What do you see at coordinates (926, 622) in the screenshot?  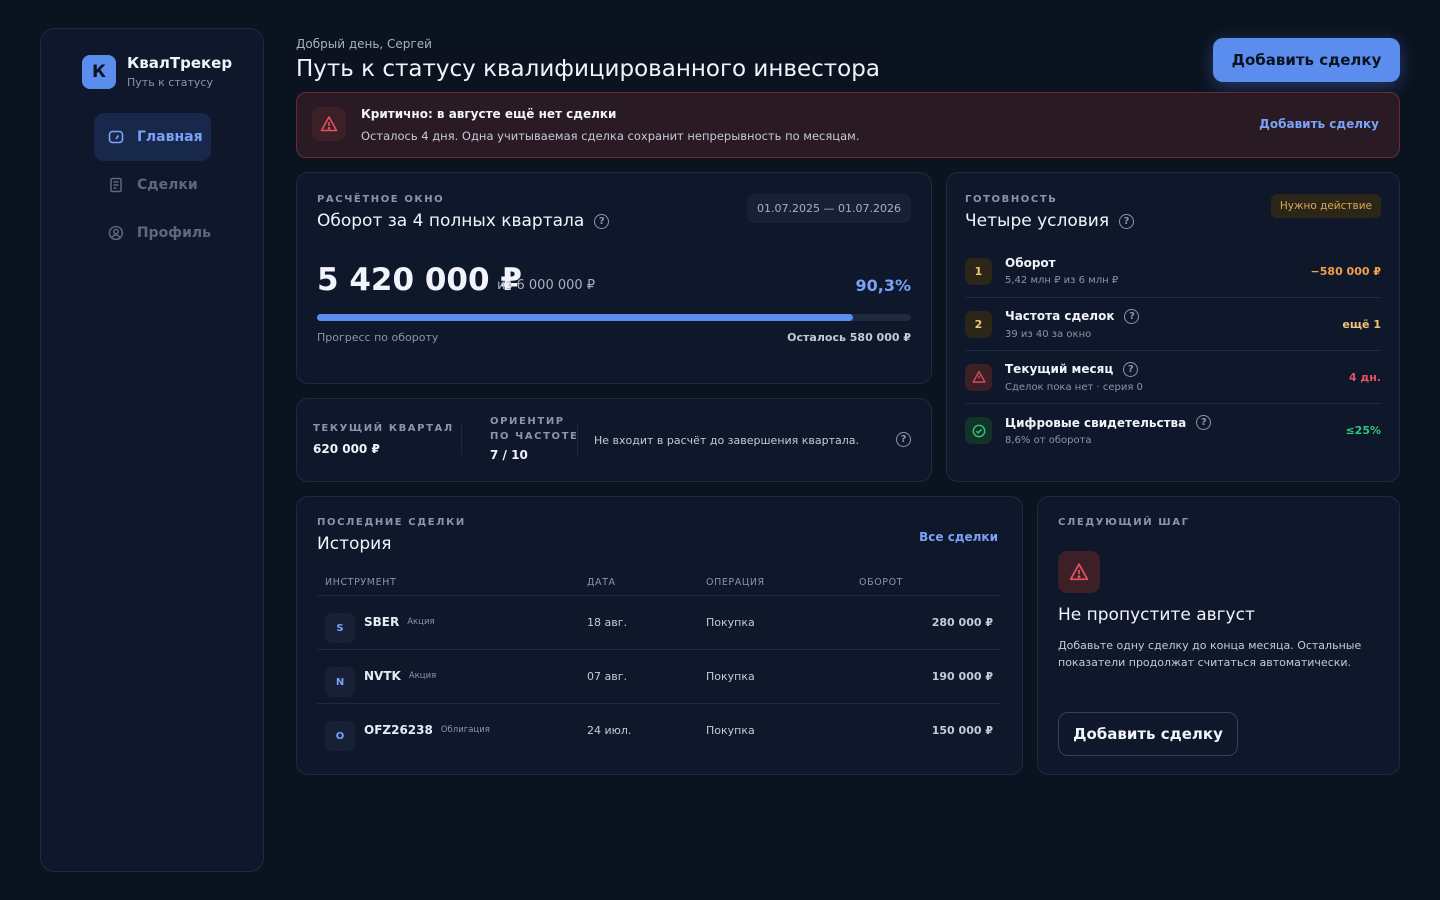 I see `deal-amount: 280 000 ₽` at bounding box center [926, 622].